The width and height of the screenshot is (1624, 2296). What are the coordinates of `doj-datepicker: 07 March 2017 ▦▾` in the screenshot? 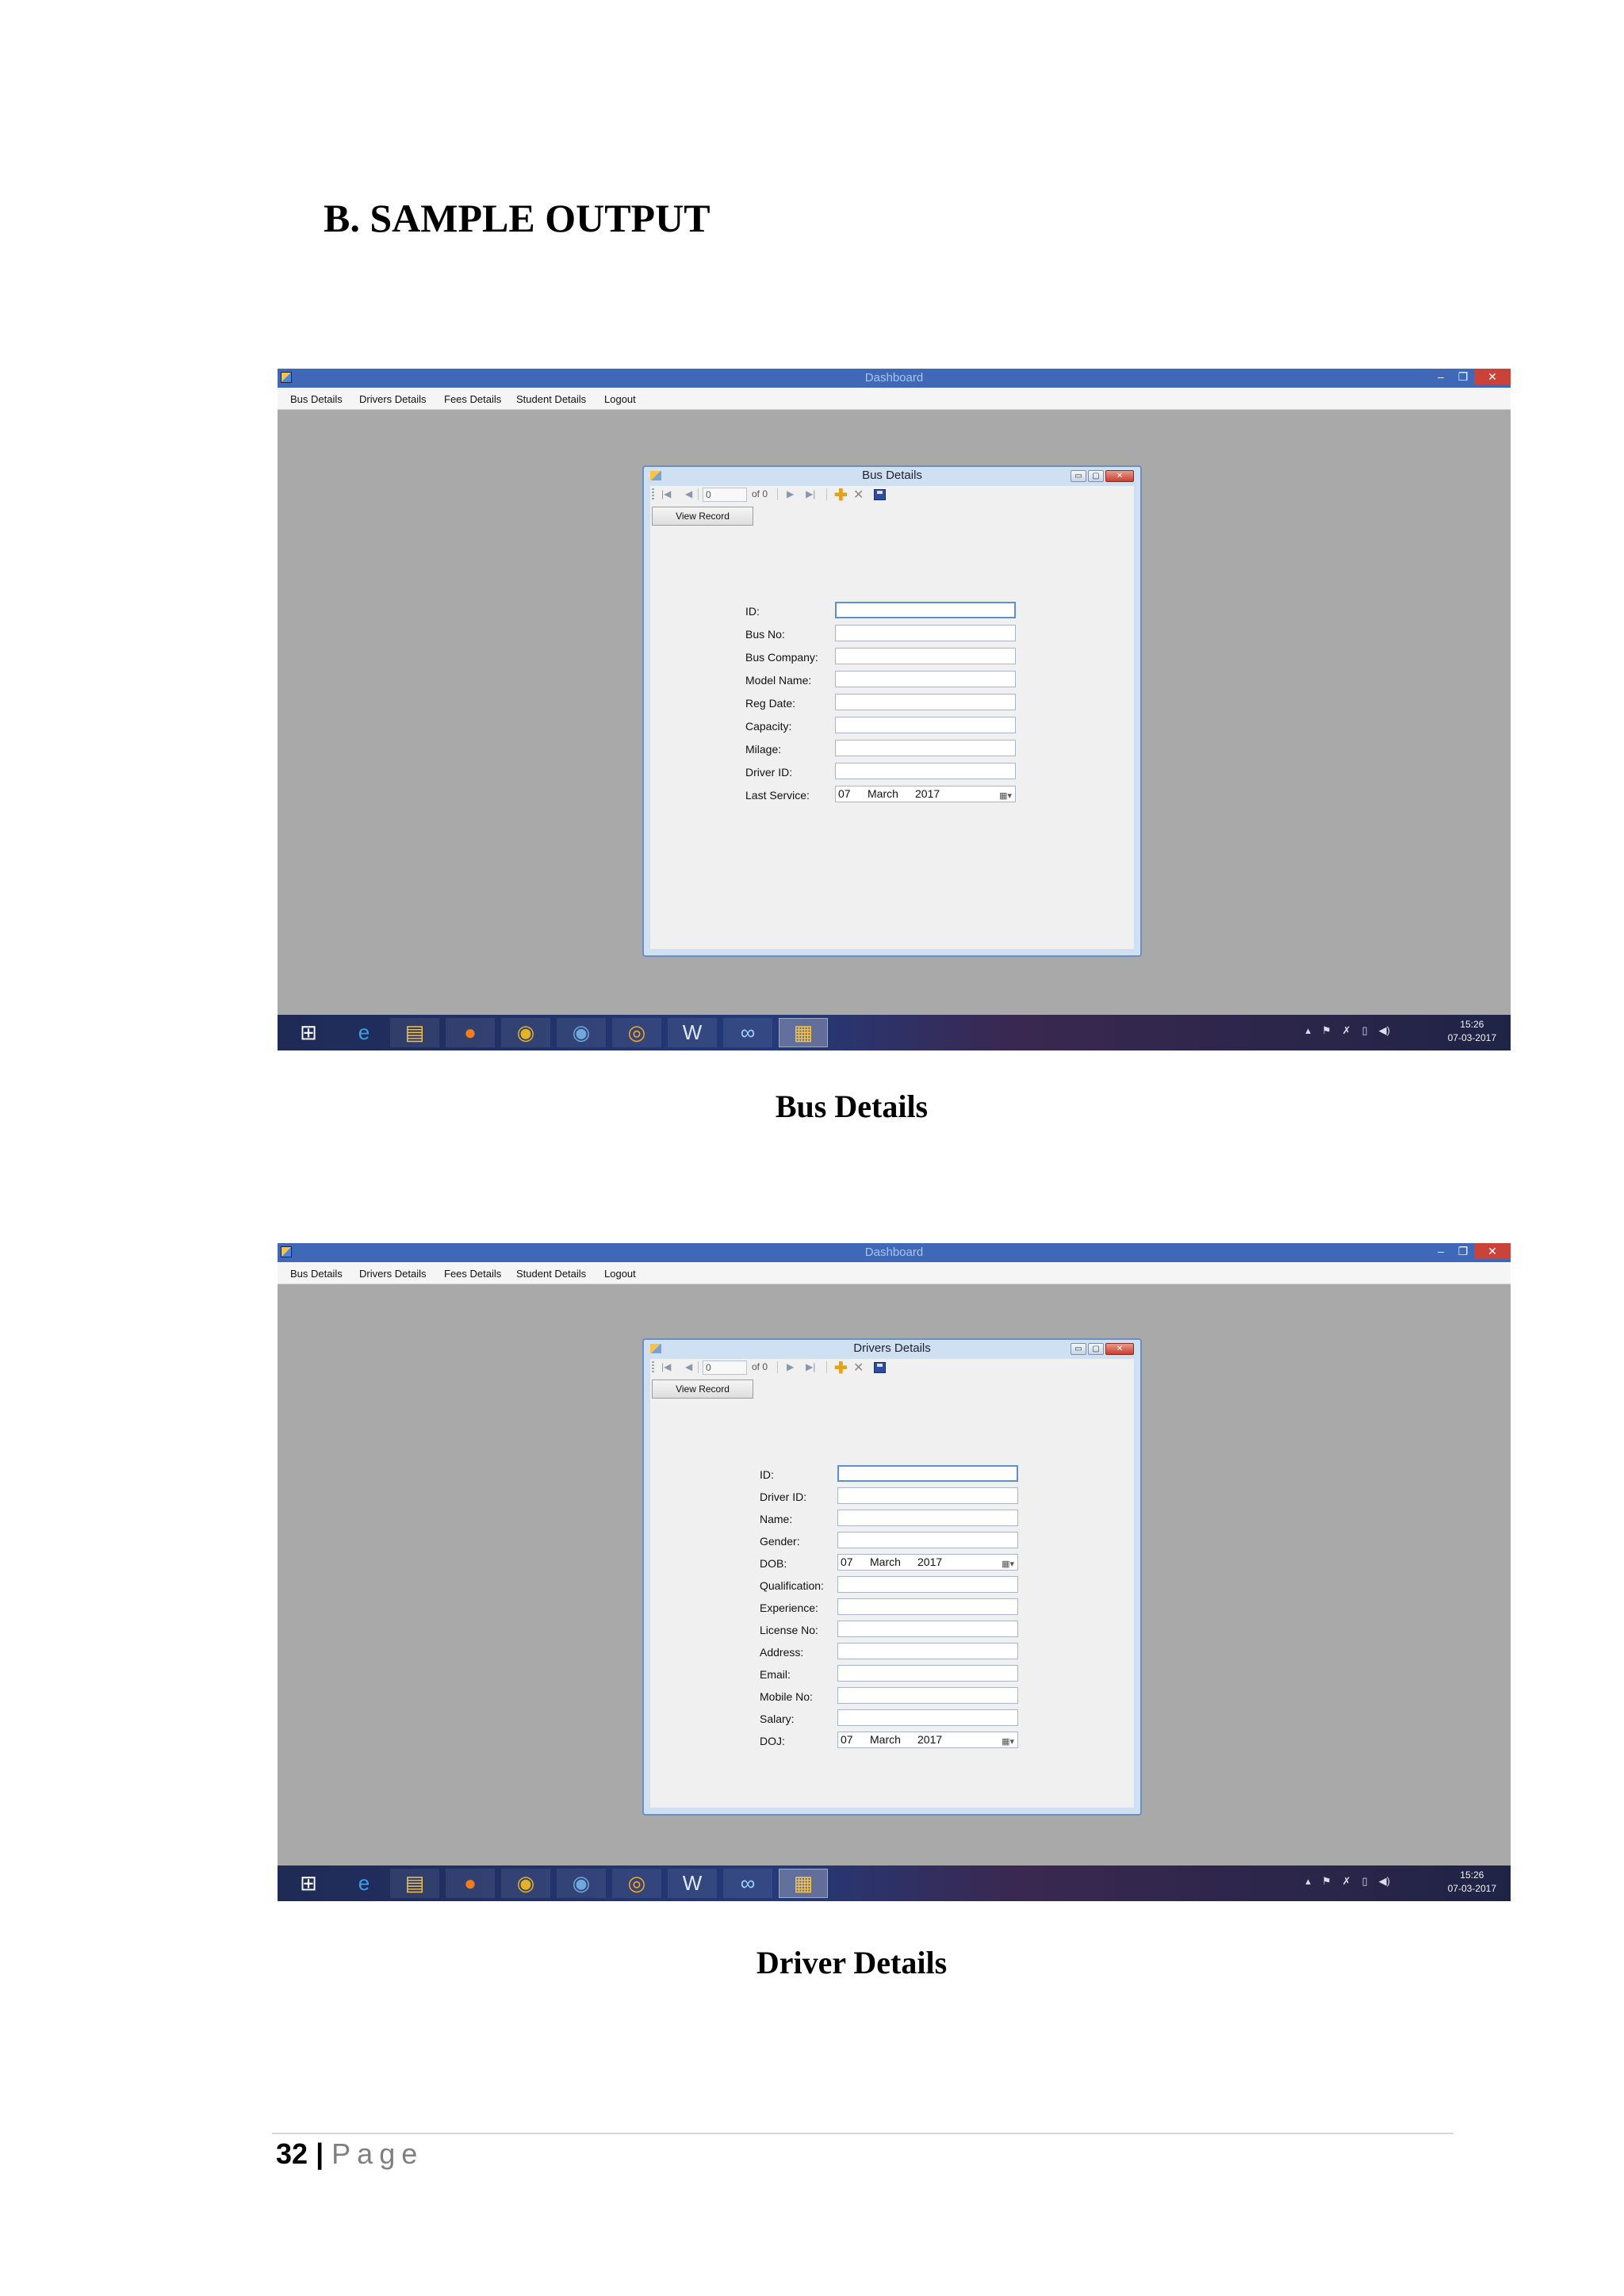 It's located at (927, 1740).